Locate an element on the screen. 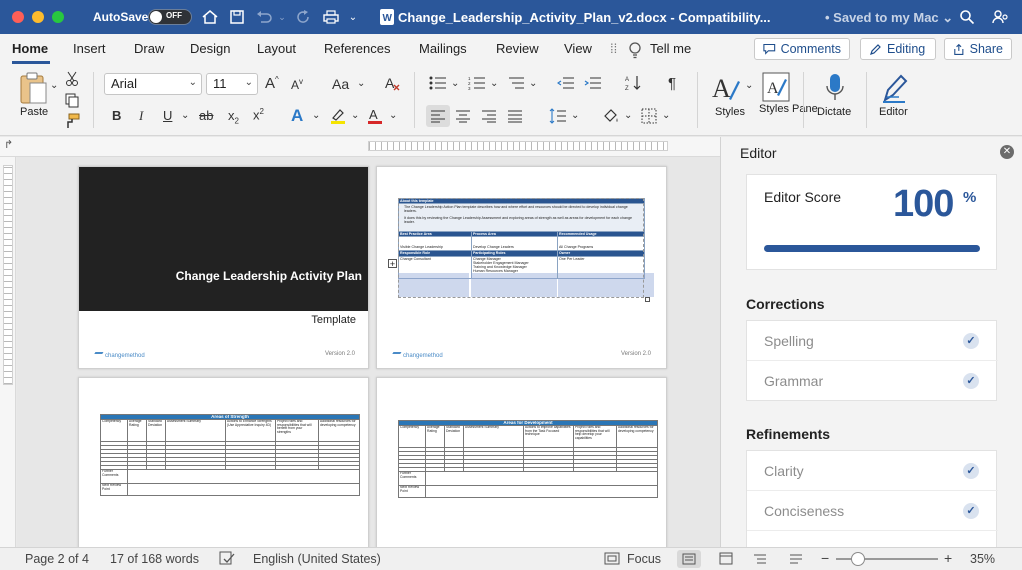 The height and width of the screenshot is (570, 1022). autosave-toggle: OFF is located at coordinates (170, 17).